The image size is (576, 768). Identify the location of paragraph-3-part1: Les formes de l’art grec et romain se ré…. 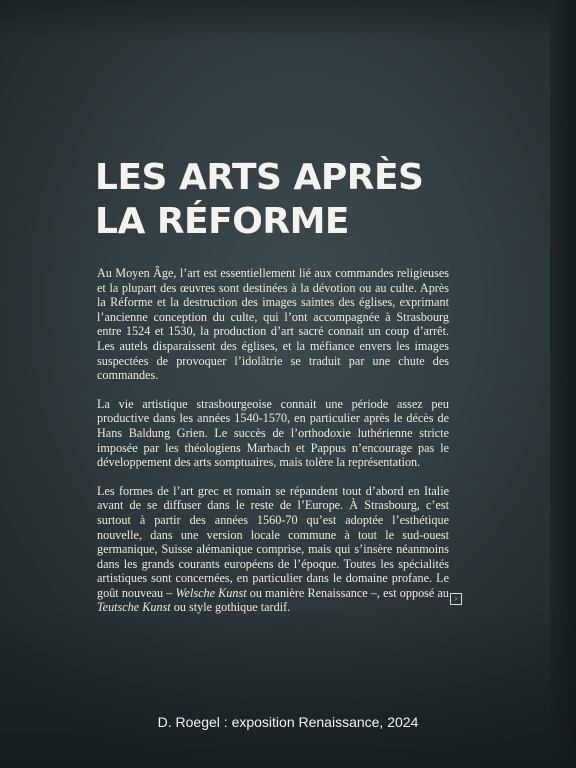
(273, 541).